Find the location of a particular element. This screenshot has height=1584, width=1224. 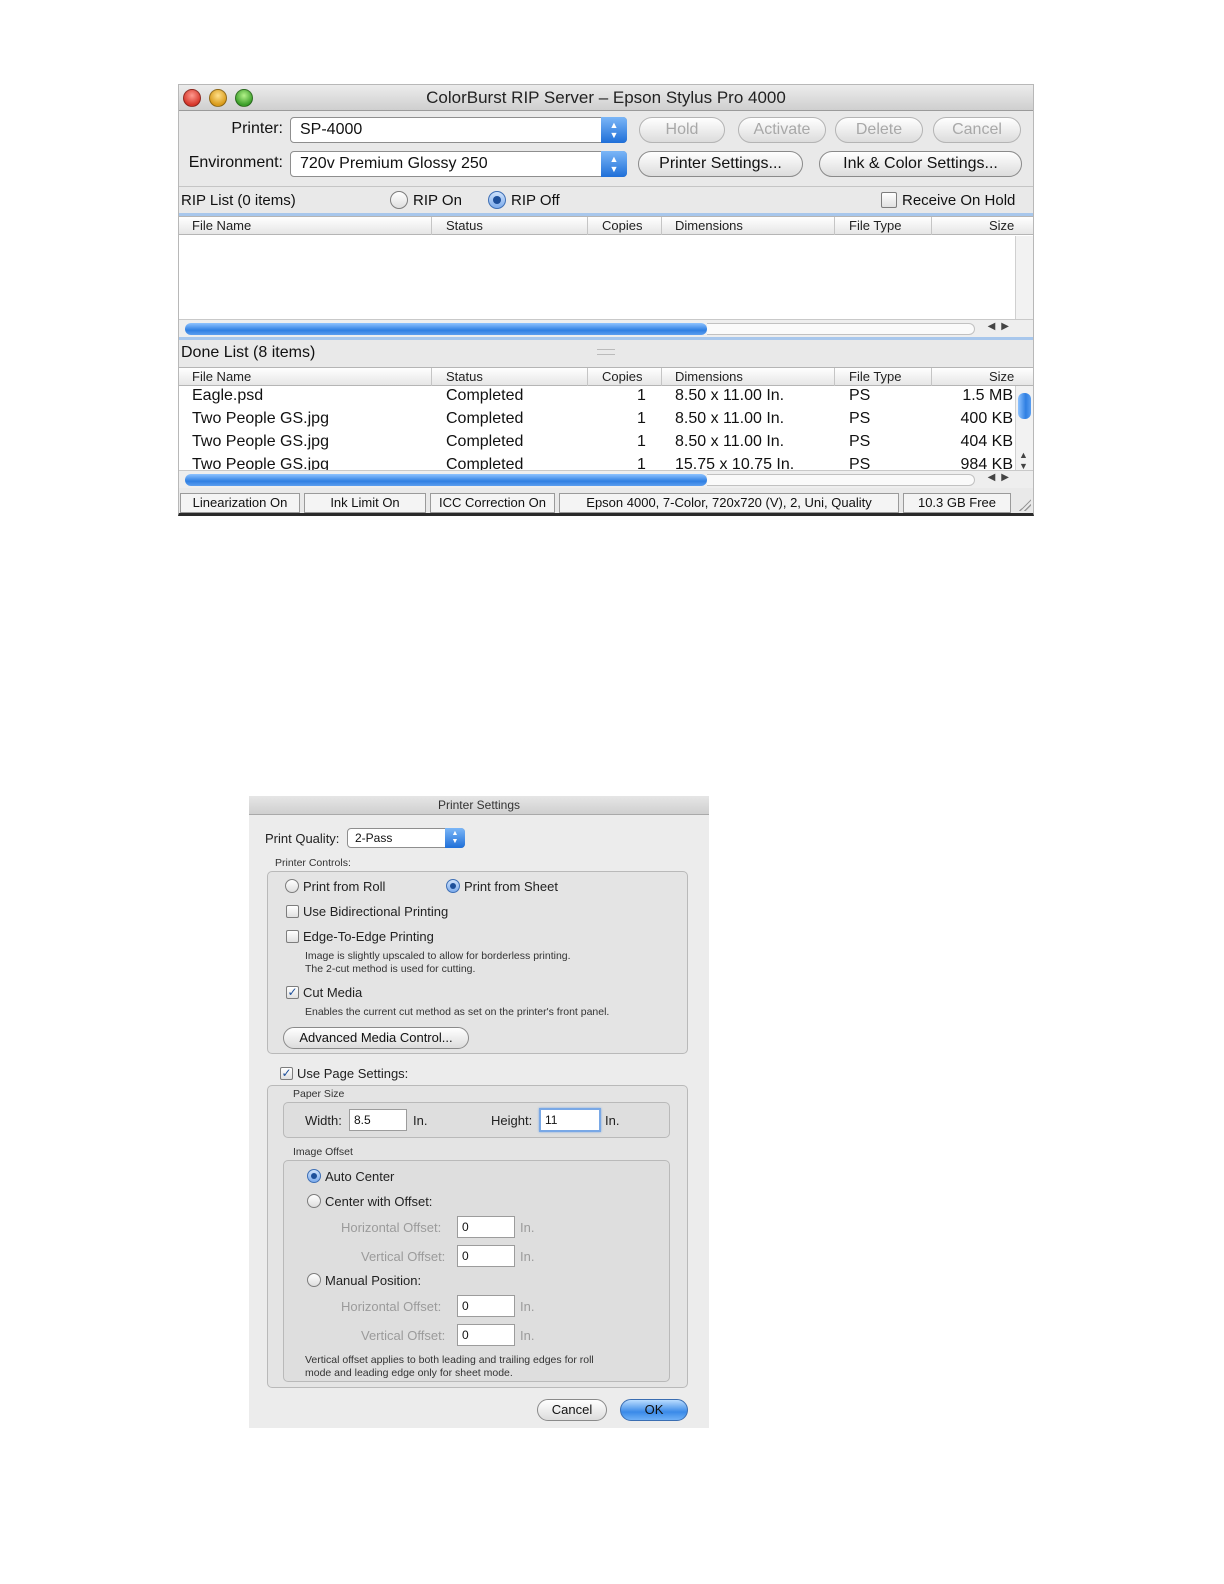

bidirectional-checkbox is located at coordinates (292, 911).